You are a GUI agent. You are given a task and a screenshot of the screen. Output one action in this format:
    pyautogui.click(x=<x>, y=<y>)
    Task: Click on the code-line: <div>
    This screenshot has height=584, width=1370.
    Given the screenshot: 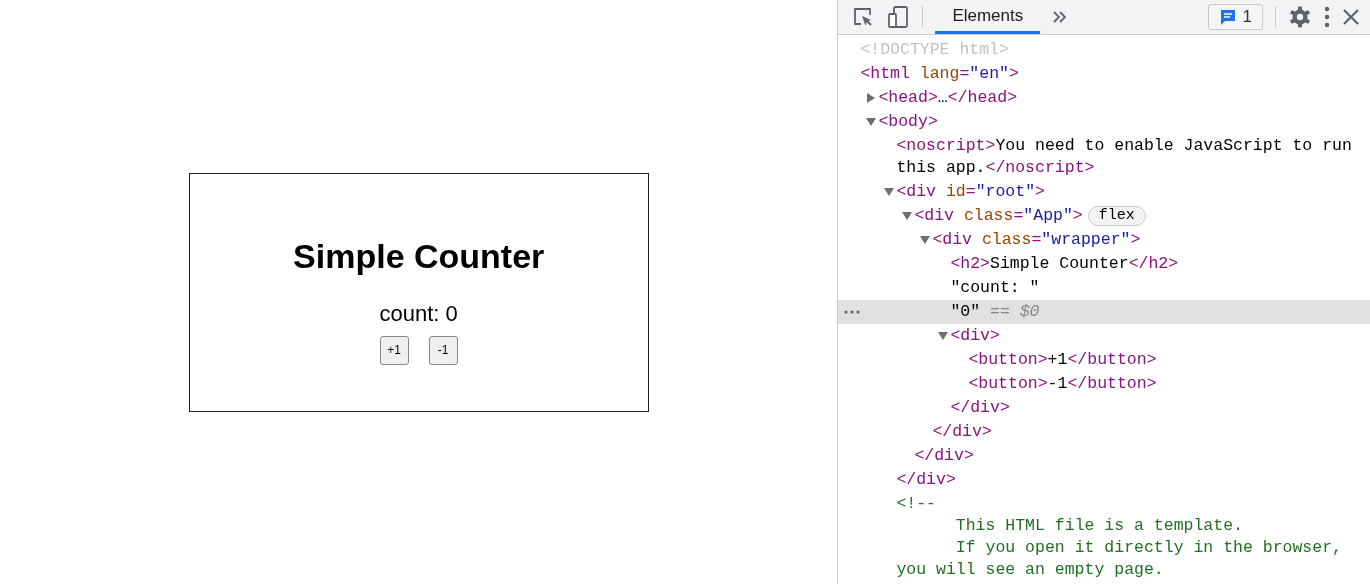 What is the action you would take?
    pyautogui.click(x=975, y=336)
    